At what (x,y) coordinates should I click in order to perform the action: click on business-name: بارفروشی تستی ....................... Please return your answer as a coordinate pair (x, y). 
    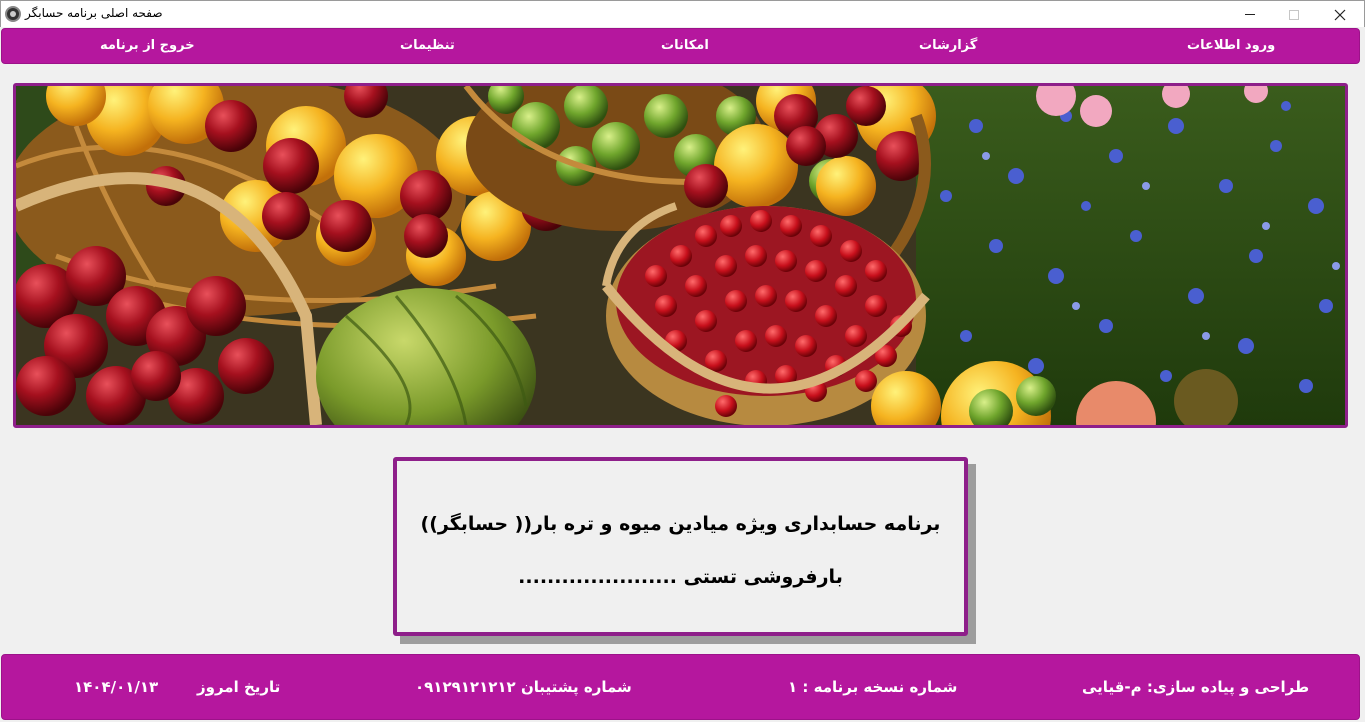
    Looking at the image, I should click on (680, 577).